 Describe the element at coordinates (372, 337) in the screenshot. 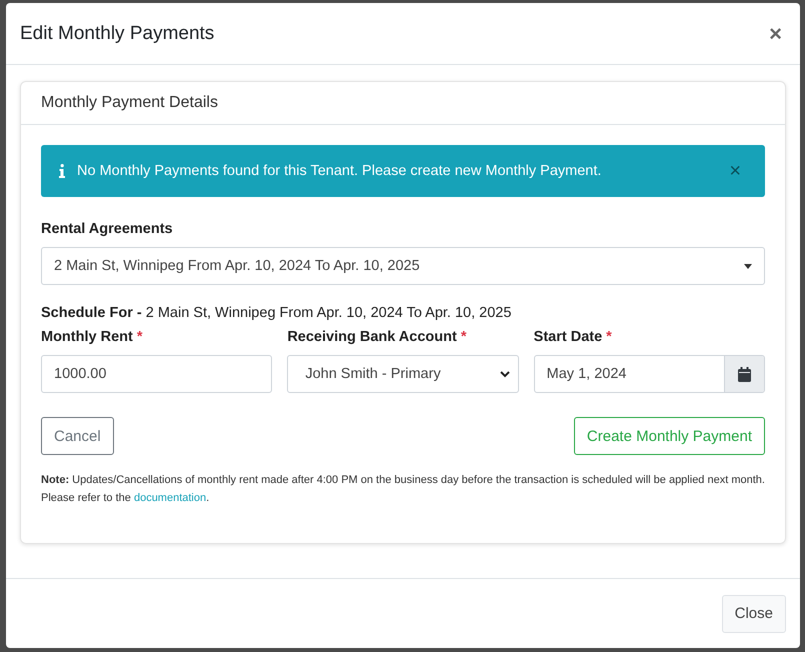

I see `field-label: Receiving Bank Account` at that location.